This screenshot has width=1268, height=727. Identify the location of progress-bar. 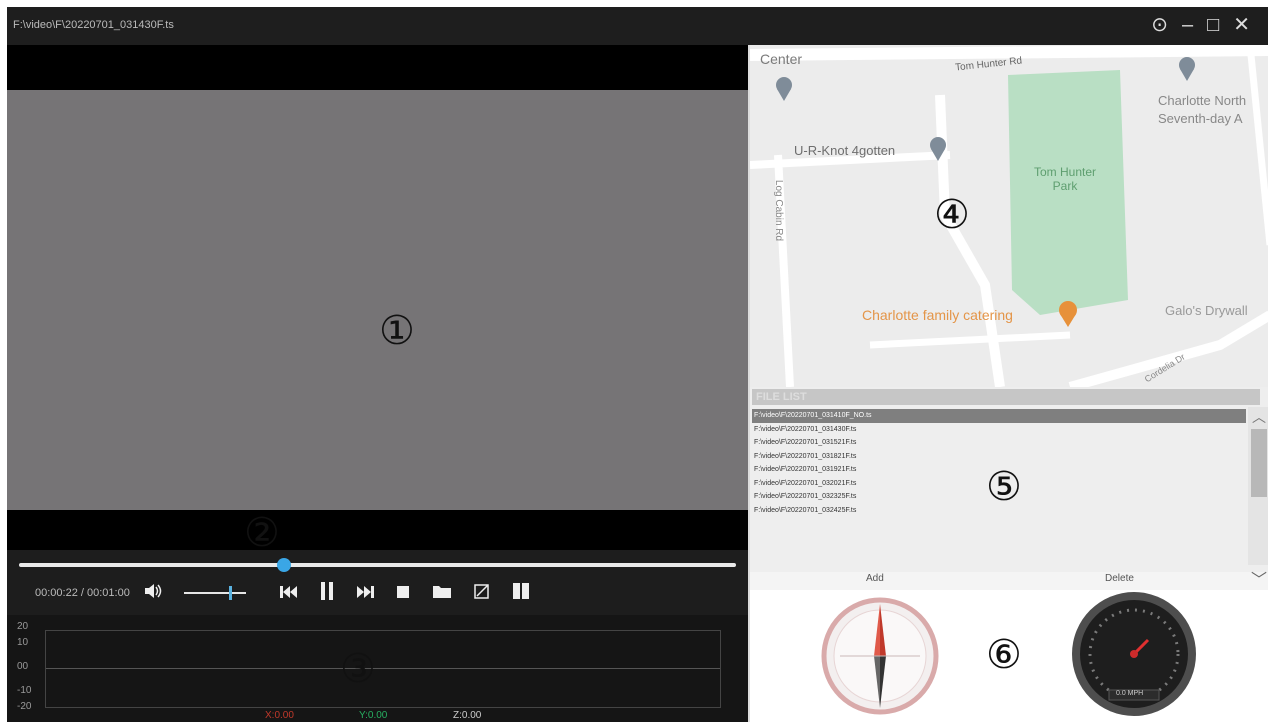
(377, 565).